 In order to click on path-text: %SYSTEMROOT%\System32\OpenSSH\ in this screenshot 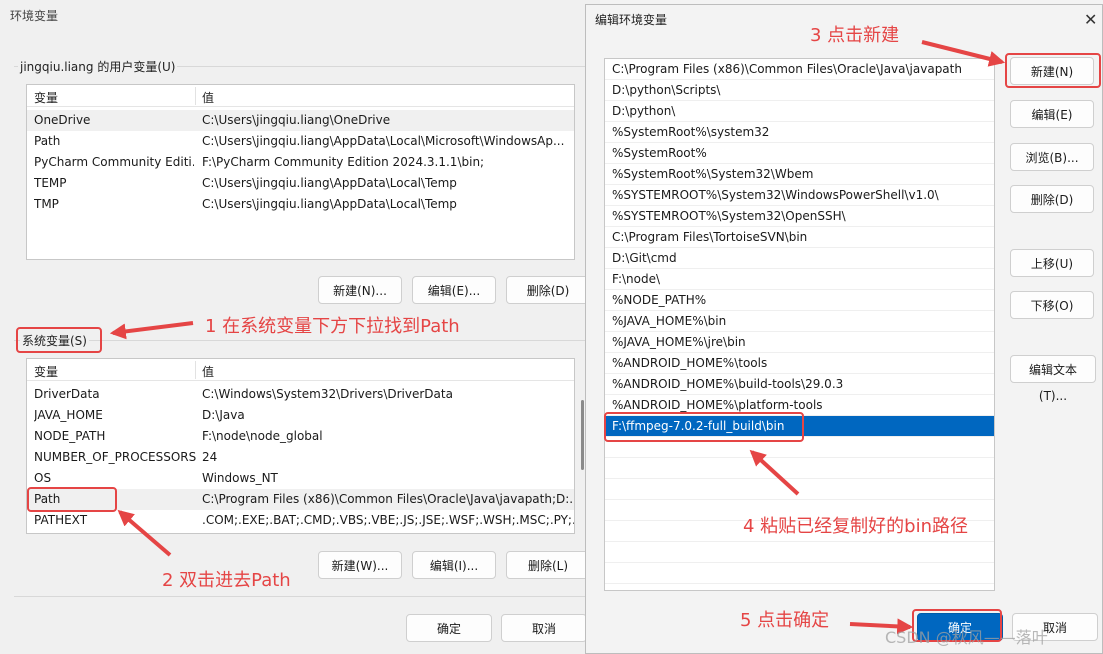, I will do `click(729, 216)`.